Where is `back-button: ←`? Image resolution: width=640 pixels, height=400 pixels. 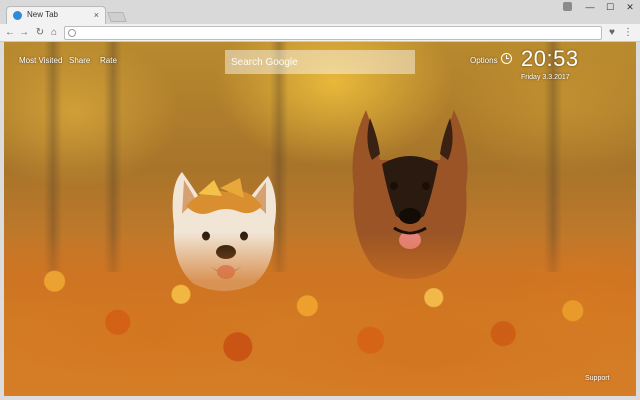 back-button: ← is located at coordinates (10, 33).